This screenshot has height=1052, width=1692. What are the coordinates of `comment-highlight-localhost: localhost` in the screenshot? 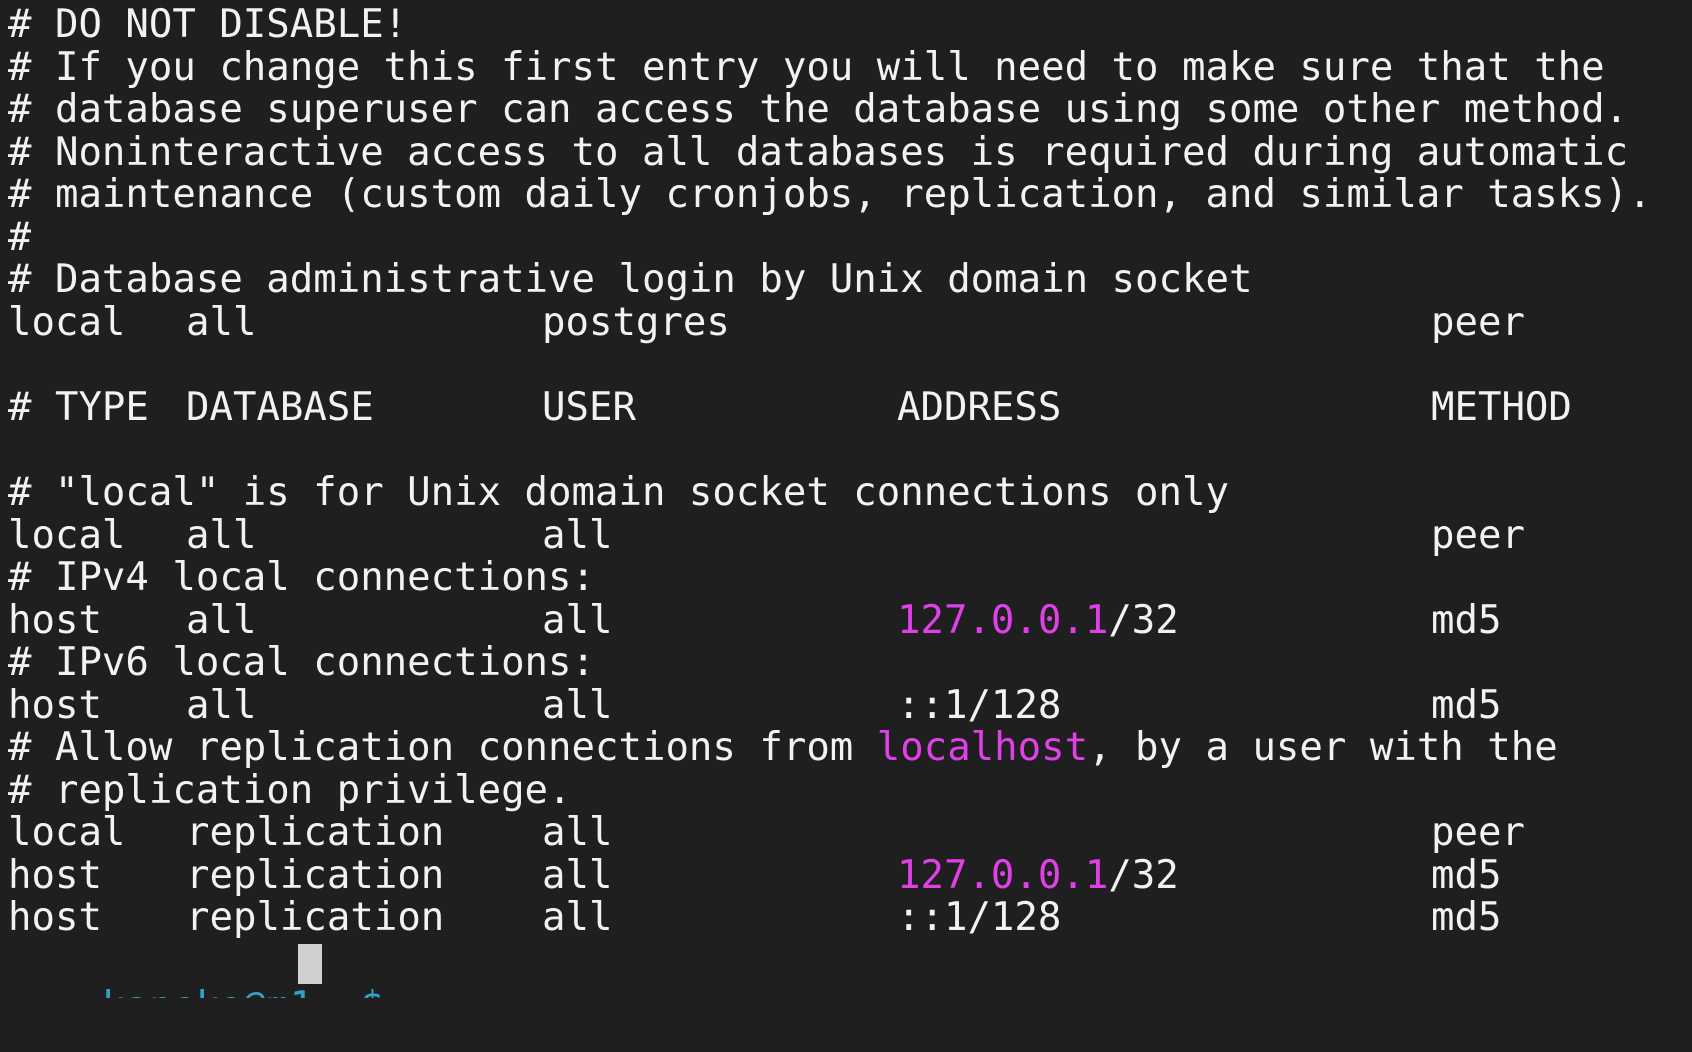 It's located at (982, 747).